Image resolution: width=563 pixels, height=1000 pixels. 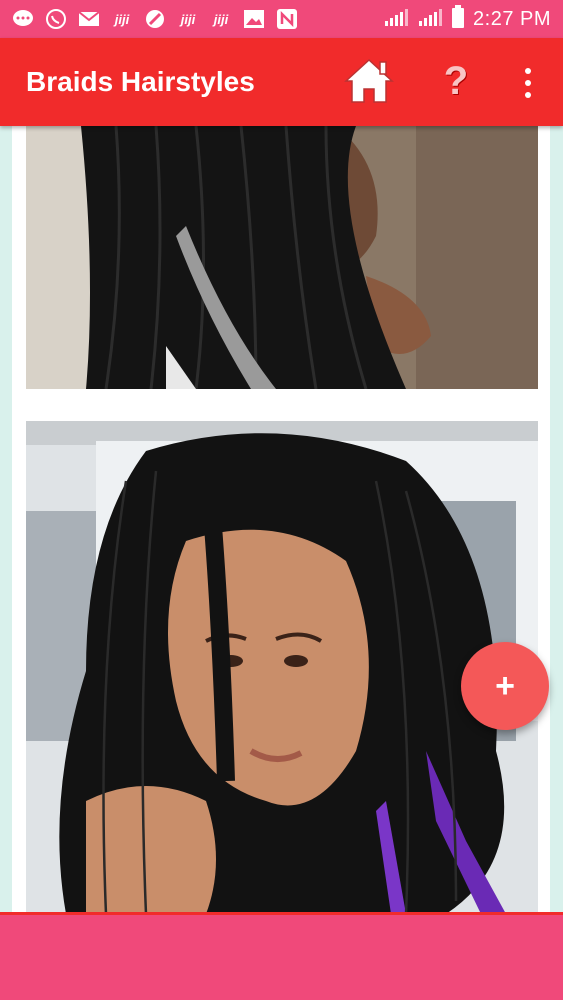 I want to click on home-button, so click(x=369, y=81).